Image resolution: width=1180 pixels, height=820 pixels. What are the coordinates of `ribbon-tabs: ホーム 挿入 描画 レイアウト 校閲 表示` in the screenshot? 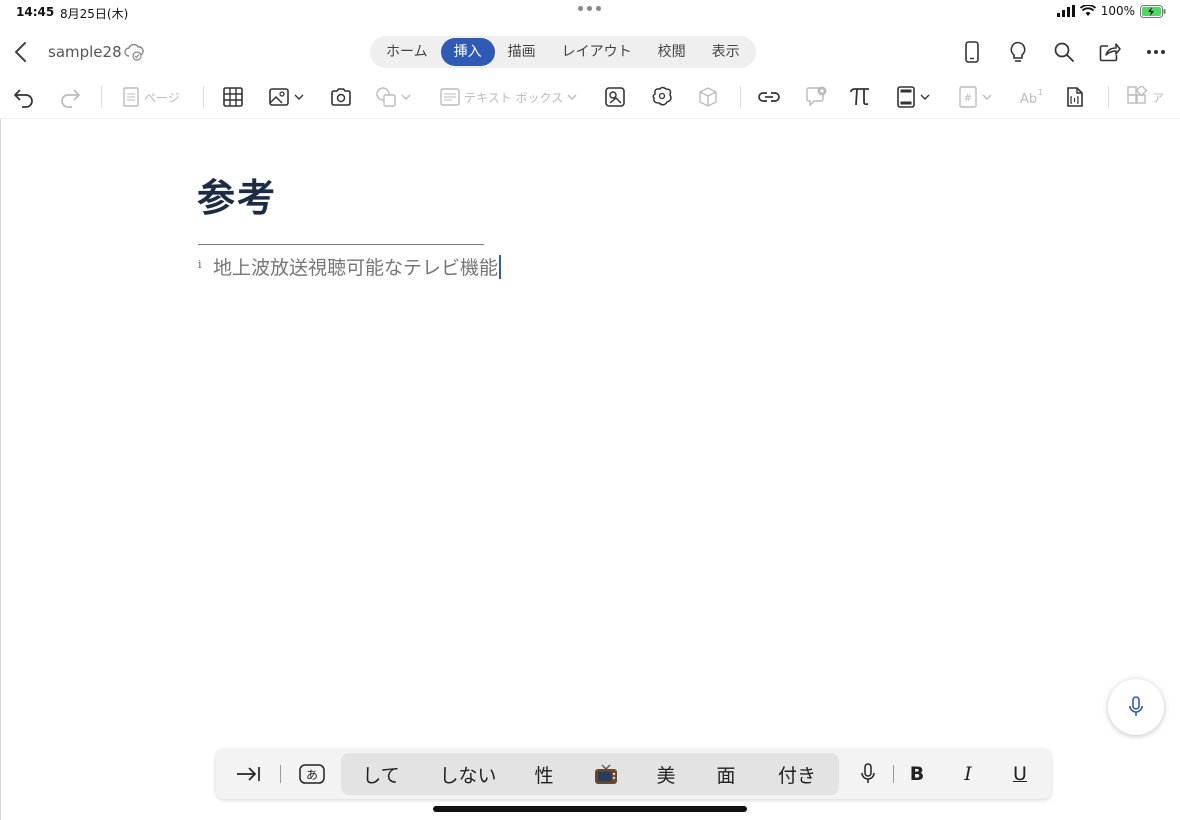 It's located at (563, 52).